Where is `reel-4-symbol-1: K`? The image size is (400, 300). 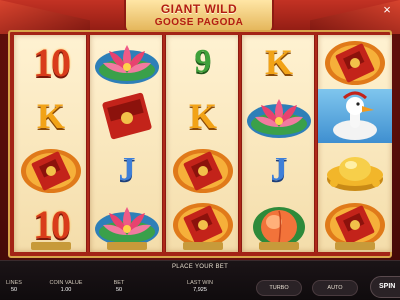 reel-4-symbol-1: K is located at coordinates (279, 62).